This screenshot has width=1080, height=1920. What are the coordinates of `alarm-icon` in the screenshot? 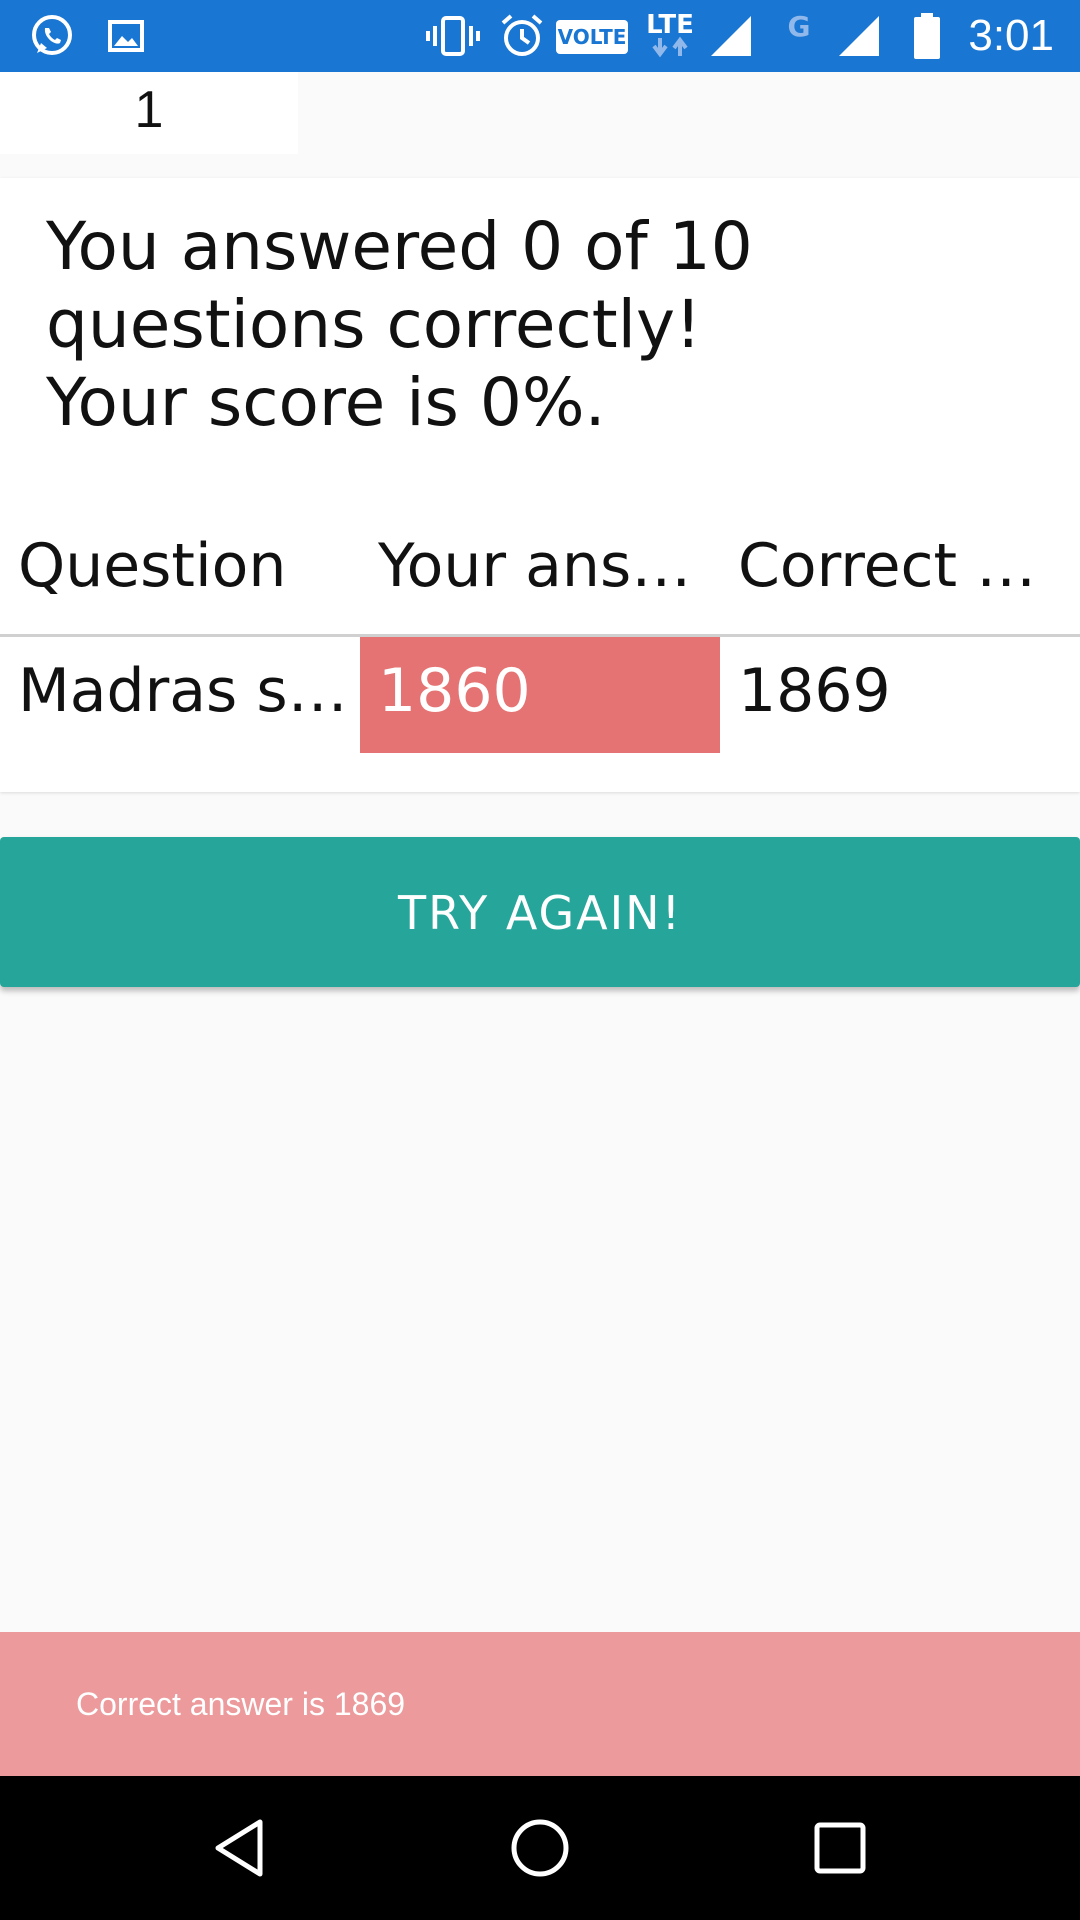 It's located at (522, 36).